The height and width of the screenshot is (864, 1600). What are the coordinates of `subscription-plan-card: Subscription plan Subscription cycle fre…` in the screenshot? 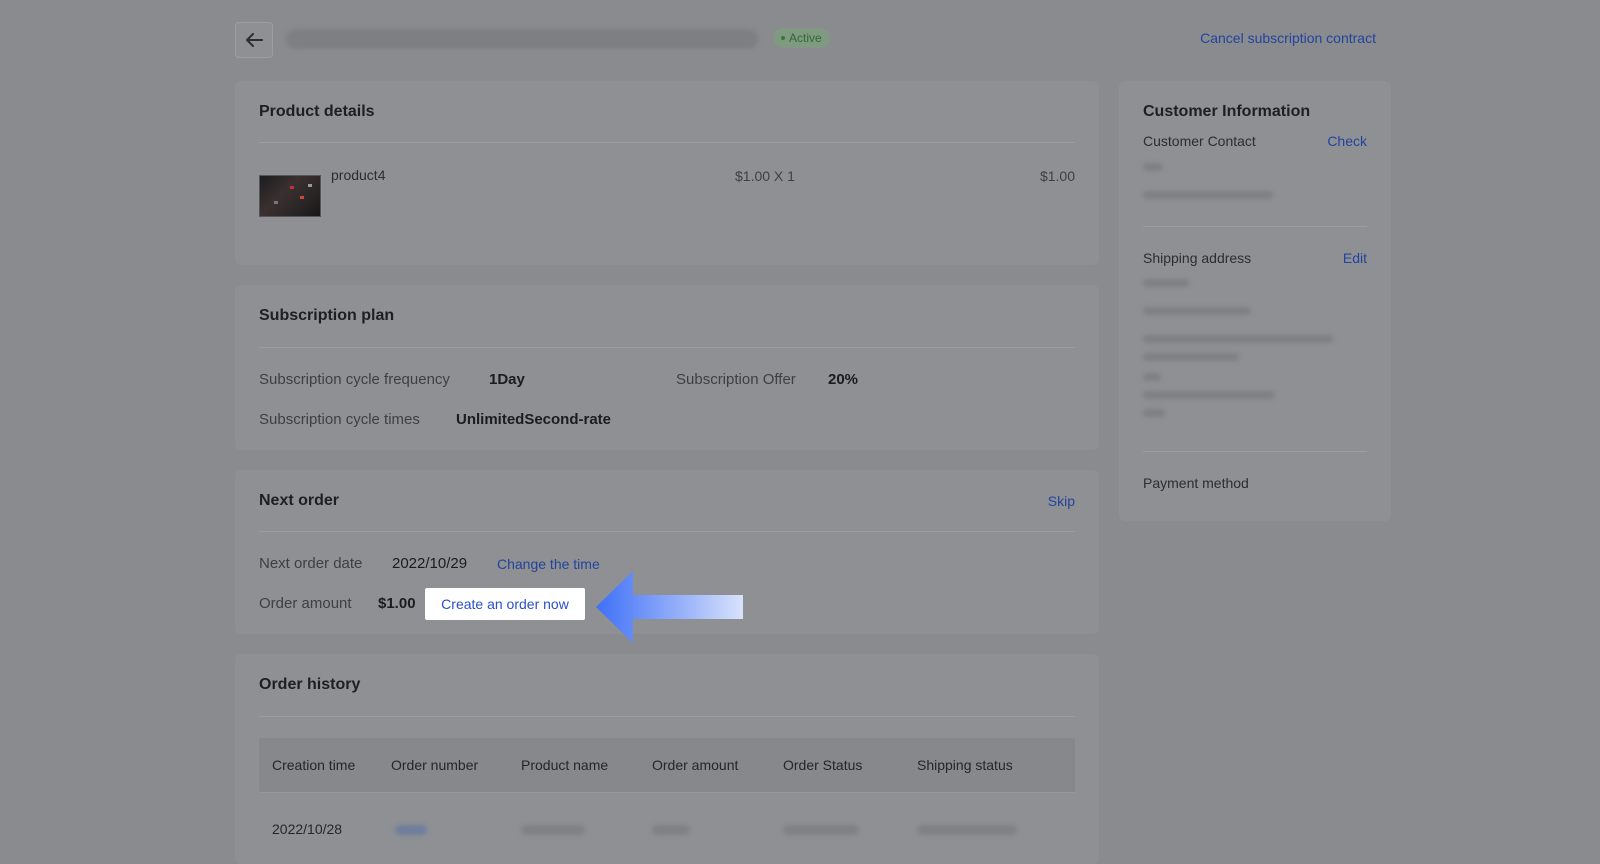 It's located at (667, 367).